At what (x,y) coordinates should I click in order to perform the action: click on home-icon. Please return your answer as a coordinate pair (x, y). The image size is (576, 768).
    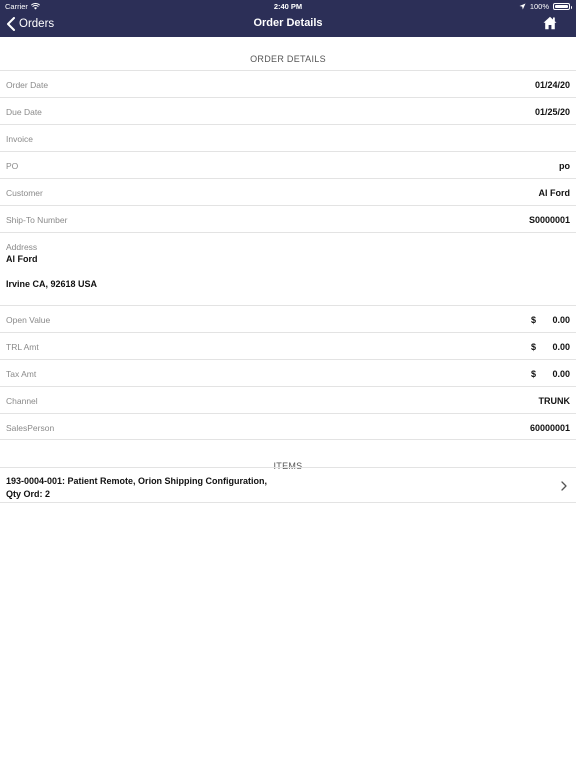
    Looking at the image, I should click on (550, 23).